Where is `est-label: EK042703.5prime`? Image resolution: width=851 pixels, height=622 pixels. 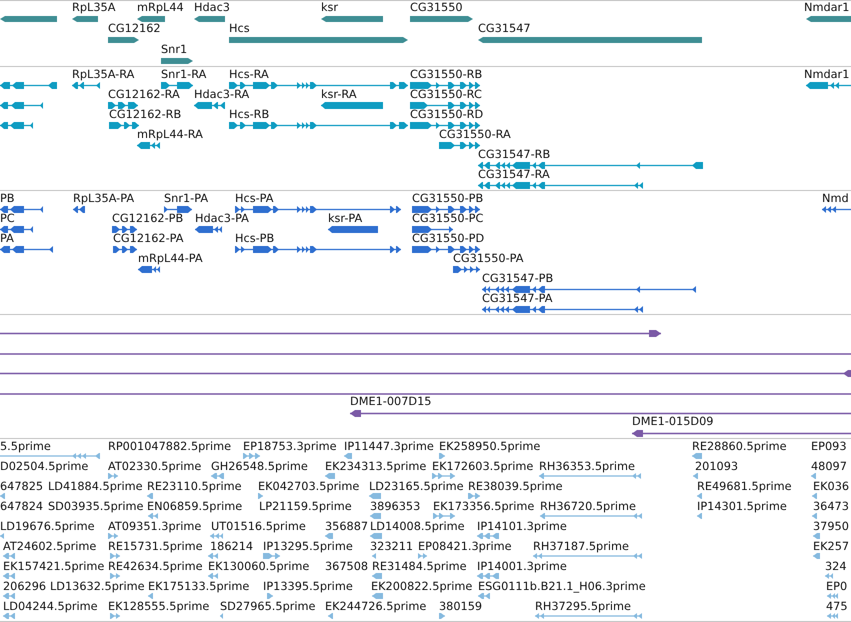
est-label: EK042703.5prime is located at coordinates (309, 487).